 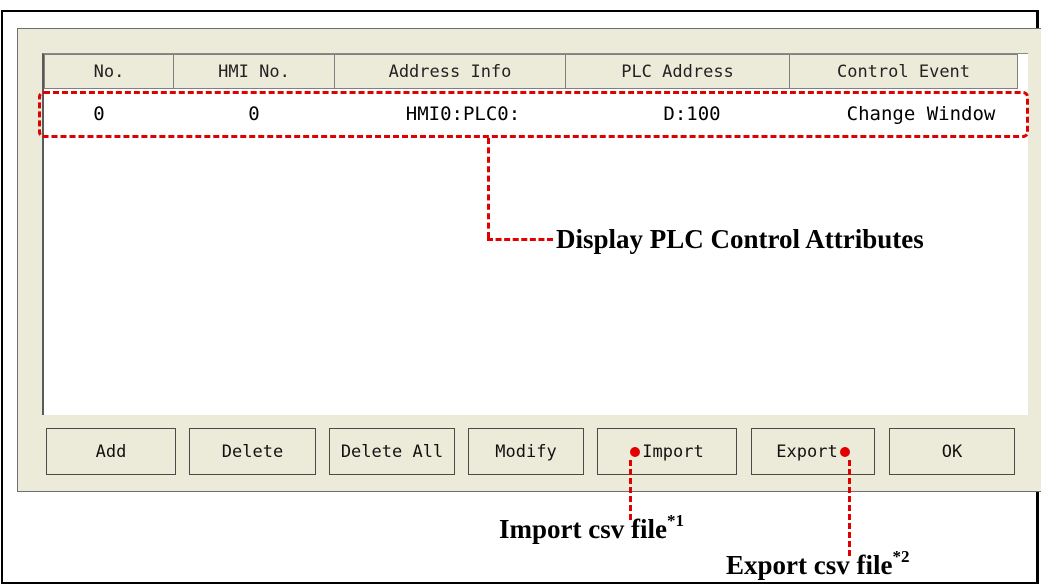 What do you see at coordinates (849, 508) in the screenshot?
I see `export-connector` at bounding box center [849, 508].